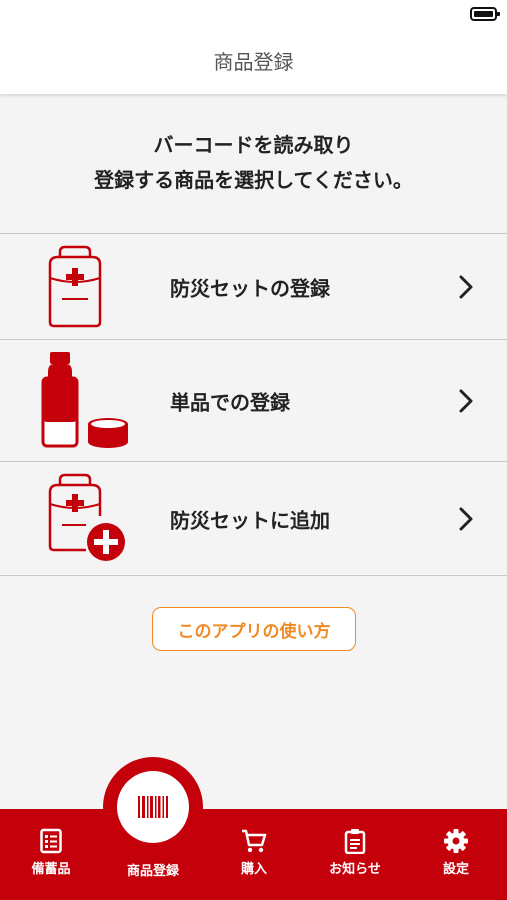 Image resolution: width=507 pixels, height=900 pixels. What do you see at coordinates (253, 145) in the screenshot?
I see `instruction-line-1: バーコードを読み取り` at bounding box center [253, 145].